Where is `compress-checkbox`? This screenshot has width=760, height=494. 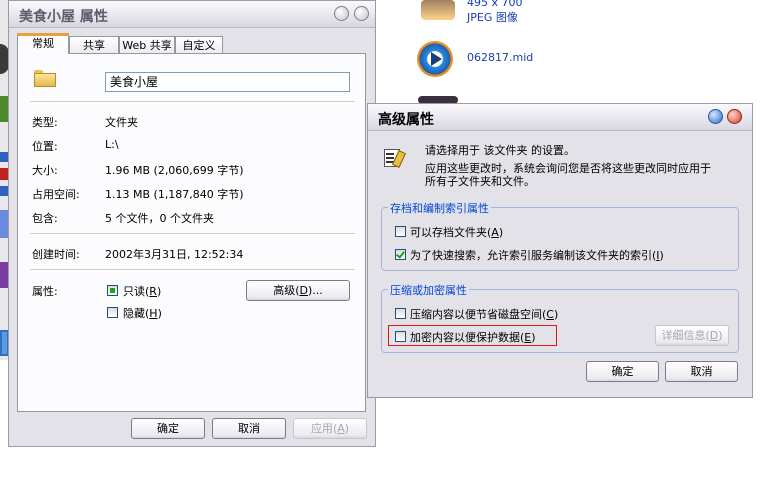
compress-checkbox is located at coordinates (400, 313).